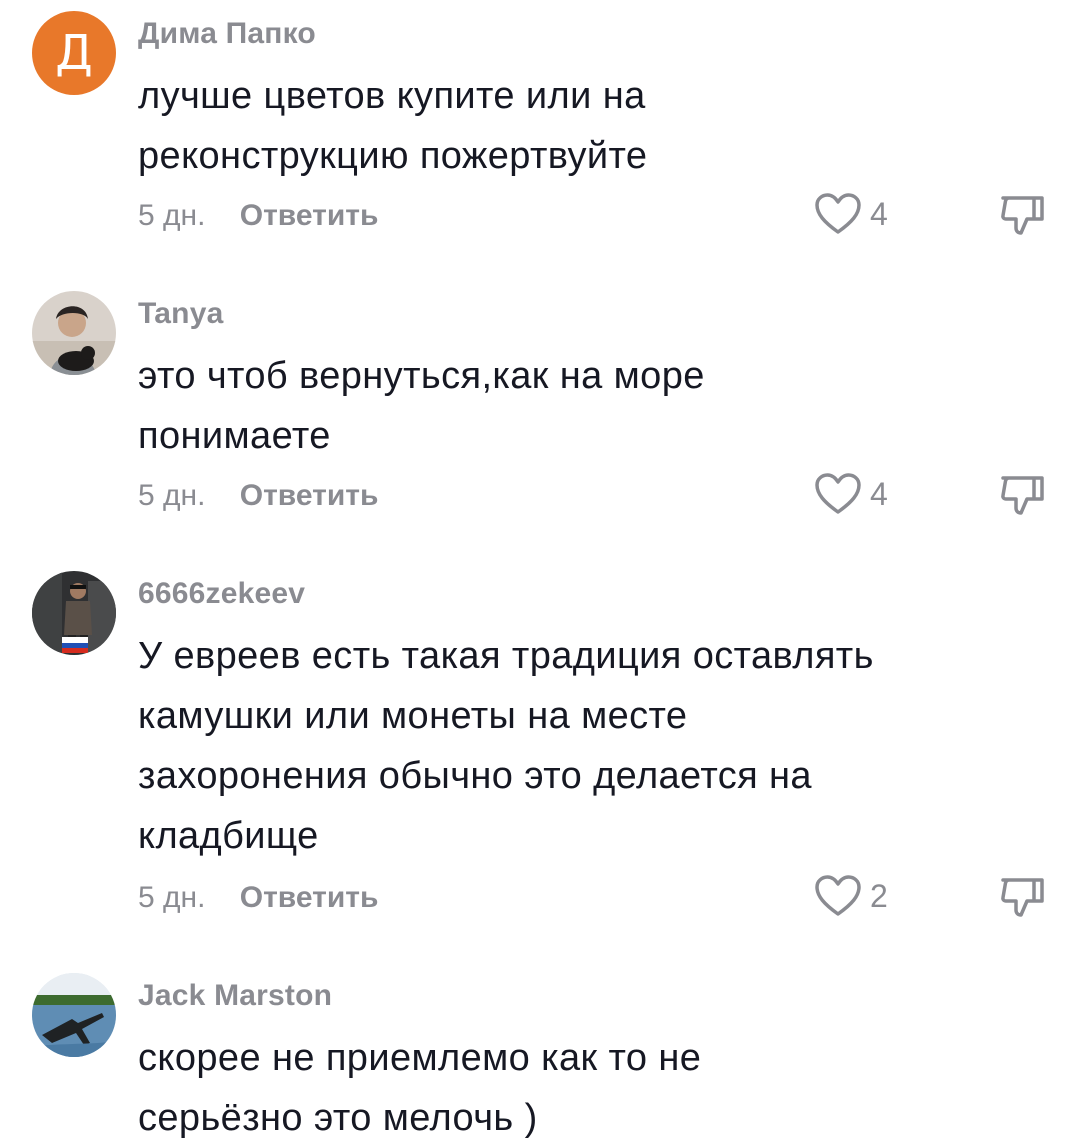 Image resolution: width=1080 pixels, height=1144 pixels. I want to click on comment-text-line: захоронения обычно это делается на, so click(475, 776).